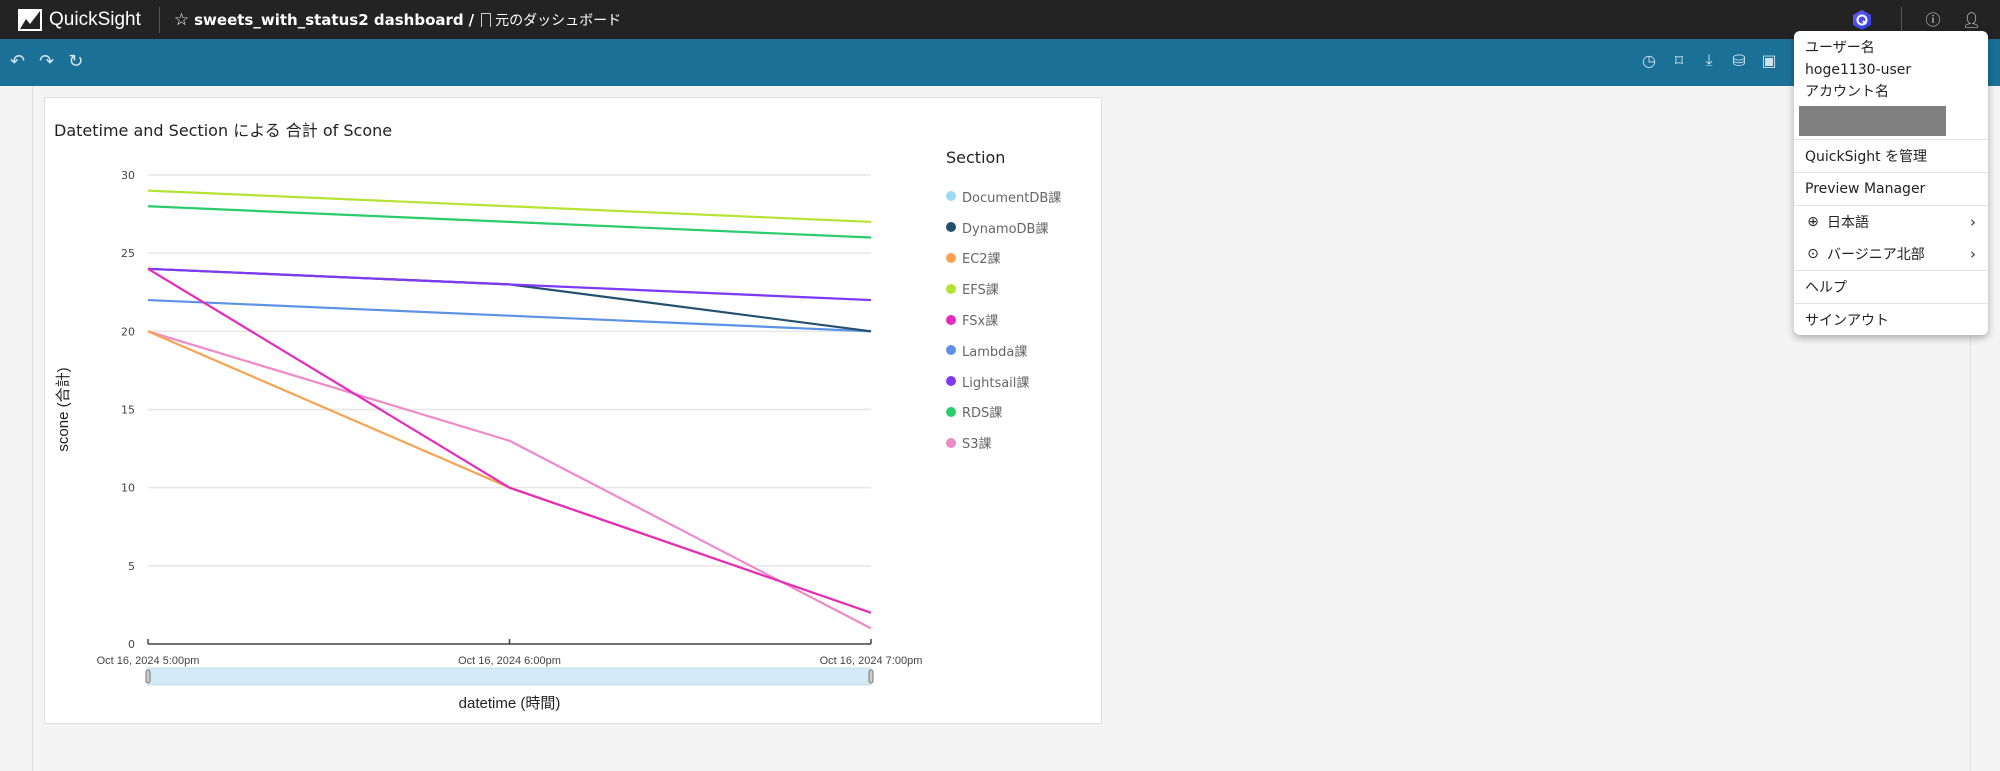 This screenshot has width=2000, height=771. I want to click on legend-label: EFS課, so click(980, 291).